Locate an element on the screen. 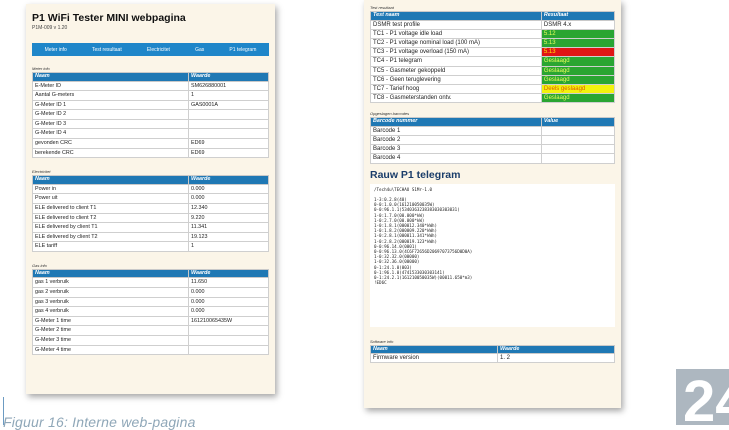  table-row: Barcode 1 is located at coordinates (493, 131).